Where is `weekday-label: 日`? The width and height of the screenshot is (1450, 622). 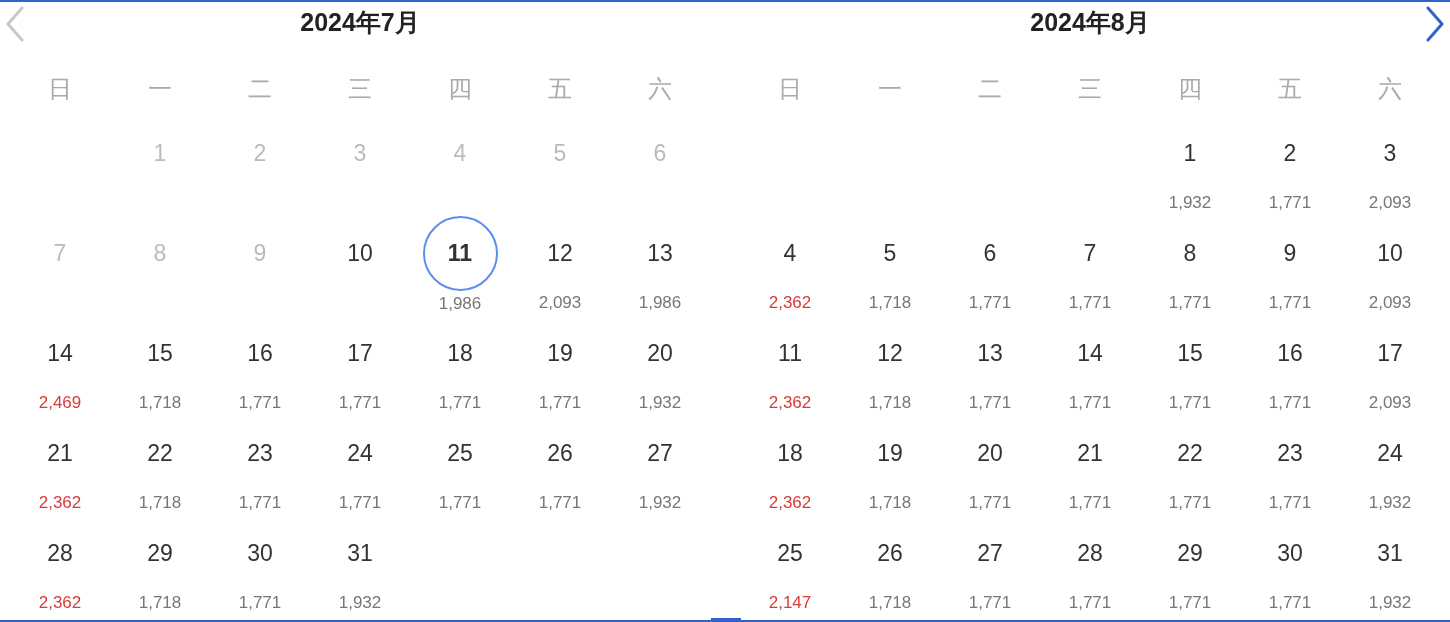 weekday-label: 日 is located at coordinates (790, 89).